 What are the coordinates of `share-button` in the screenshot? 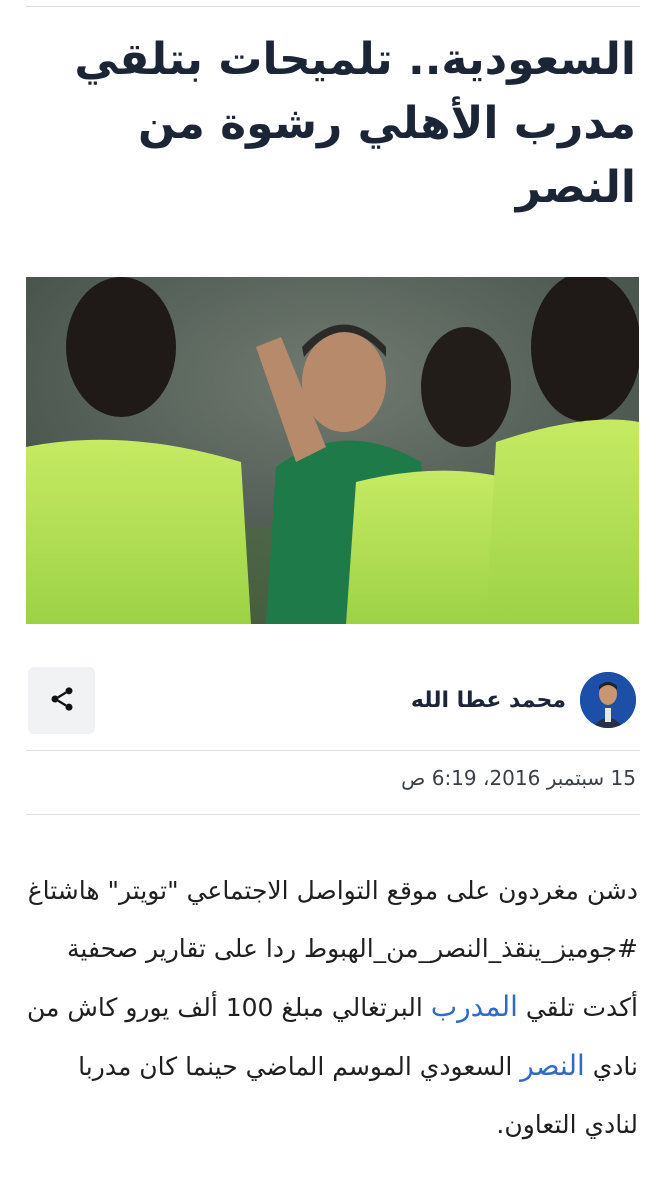 It's located at (61, 700).